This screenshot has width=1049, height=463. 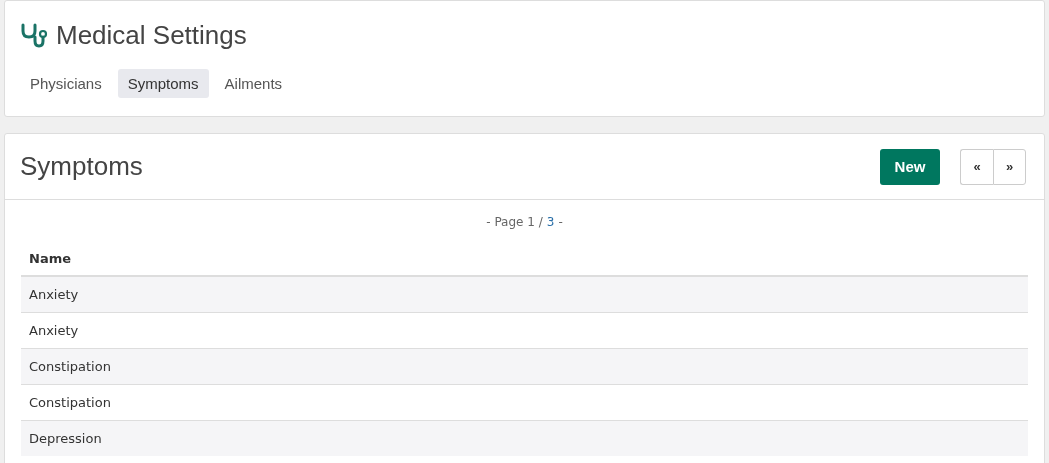 I want to click on nav-tab: Physicians, so click(x=66, y=83).